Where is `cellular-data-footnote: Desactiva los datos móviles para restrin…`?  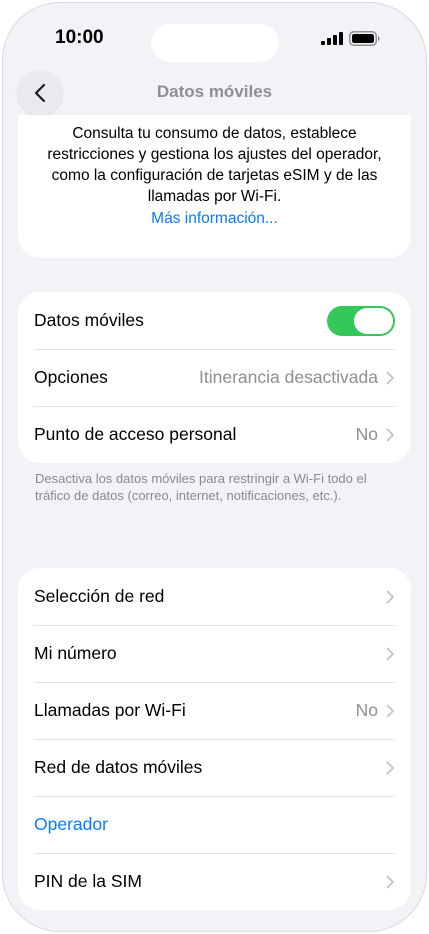 cellular-data-footnote: Desactiva los datos móviles para restrin… is located at coordinates (201, 487).